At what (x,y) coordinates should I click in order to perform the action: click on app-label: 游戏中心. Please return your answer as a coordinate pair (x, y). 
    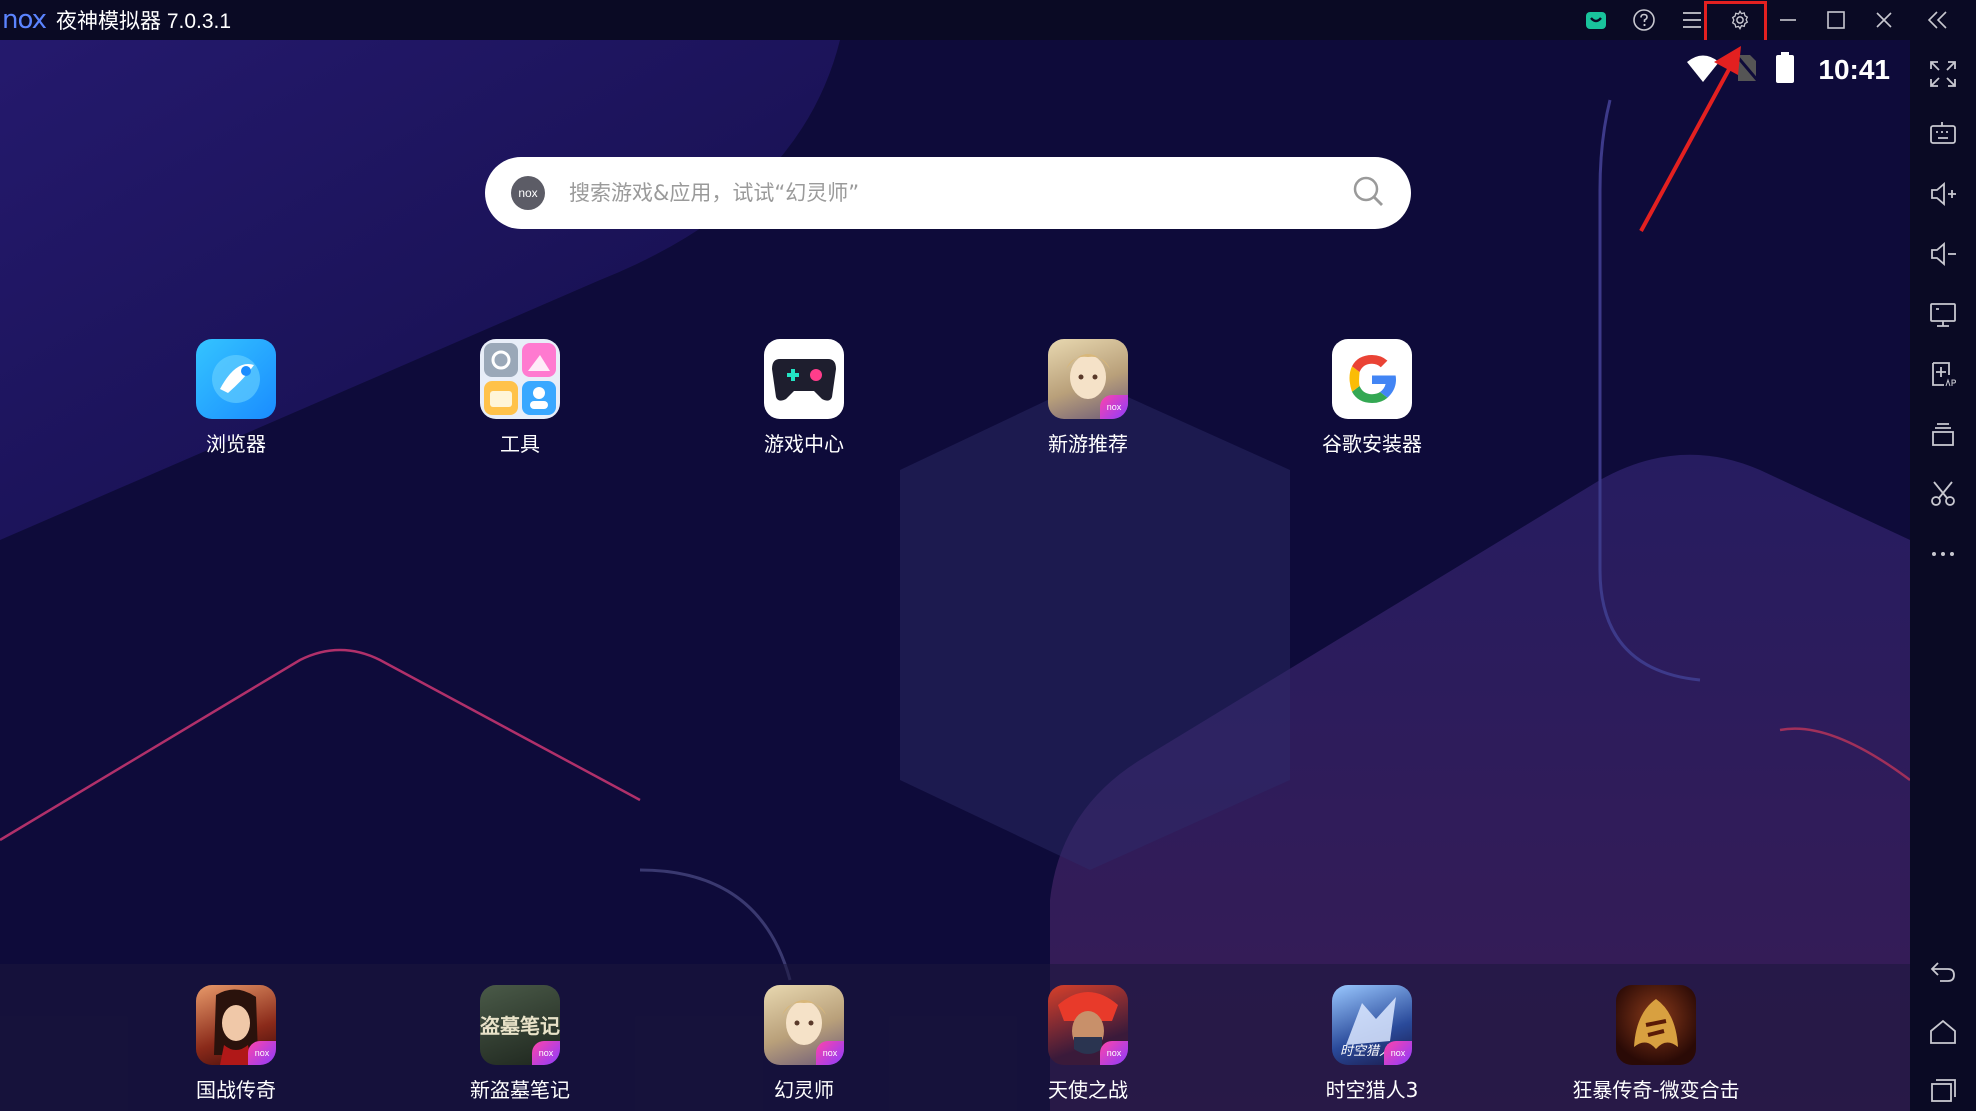
    Looking at the image, I should click on (804, 444).